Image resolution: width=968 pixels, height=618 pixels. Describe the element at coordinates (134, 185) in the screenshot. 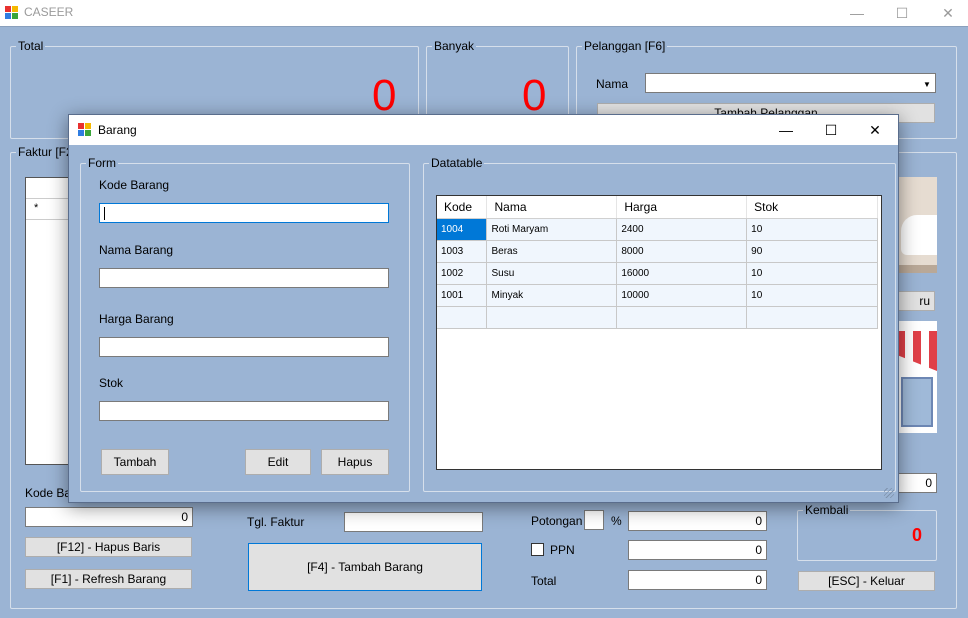

I see `kode-barang-label: Kode Barang` at that location.